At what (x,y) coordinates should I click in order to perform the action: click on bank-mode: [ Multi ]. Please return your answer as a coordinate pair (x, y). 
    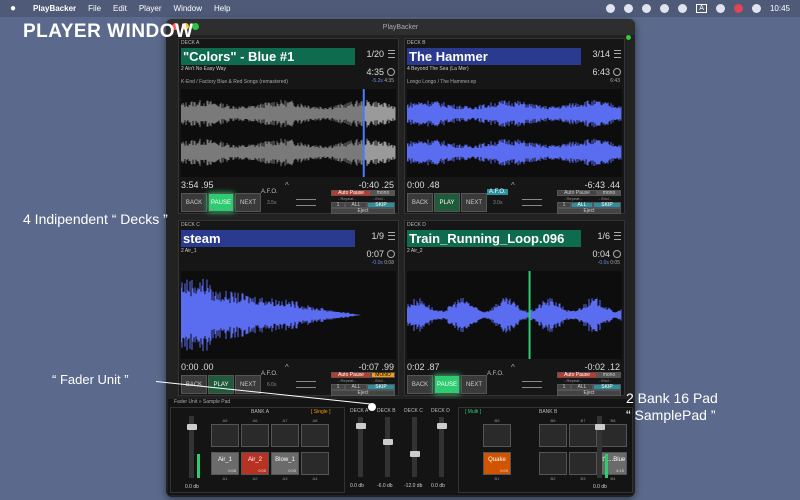
    Looking at the image, I should click on (473, 412).